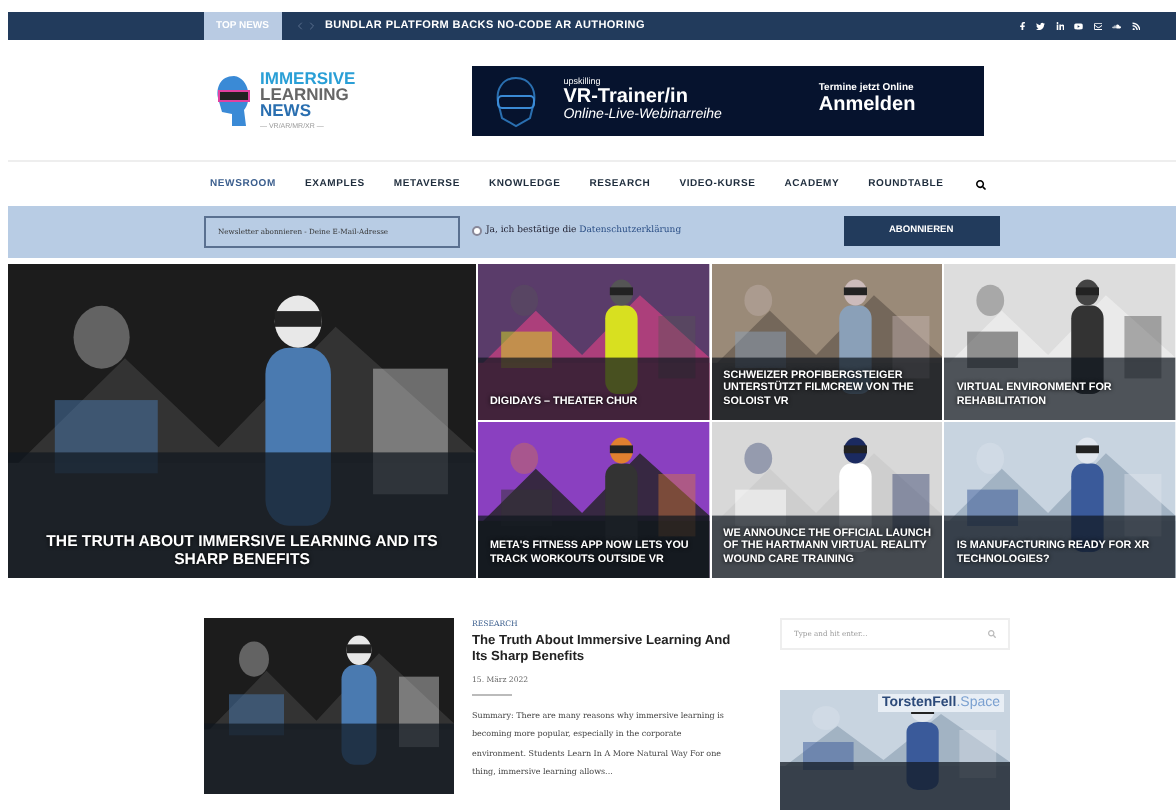  What do you see at coordinates (1021, 26) in the screenshot?
I see `facebook-icon` at bounding box center [1021, 26].